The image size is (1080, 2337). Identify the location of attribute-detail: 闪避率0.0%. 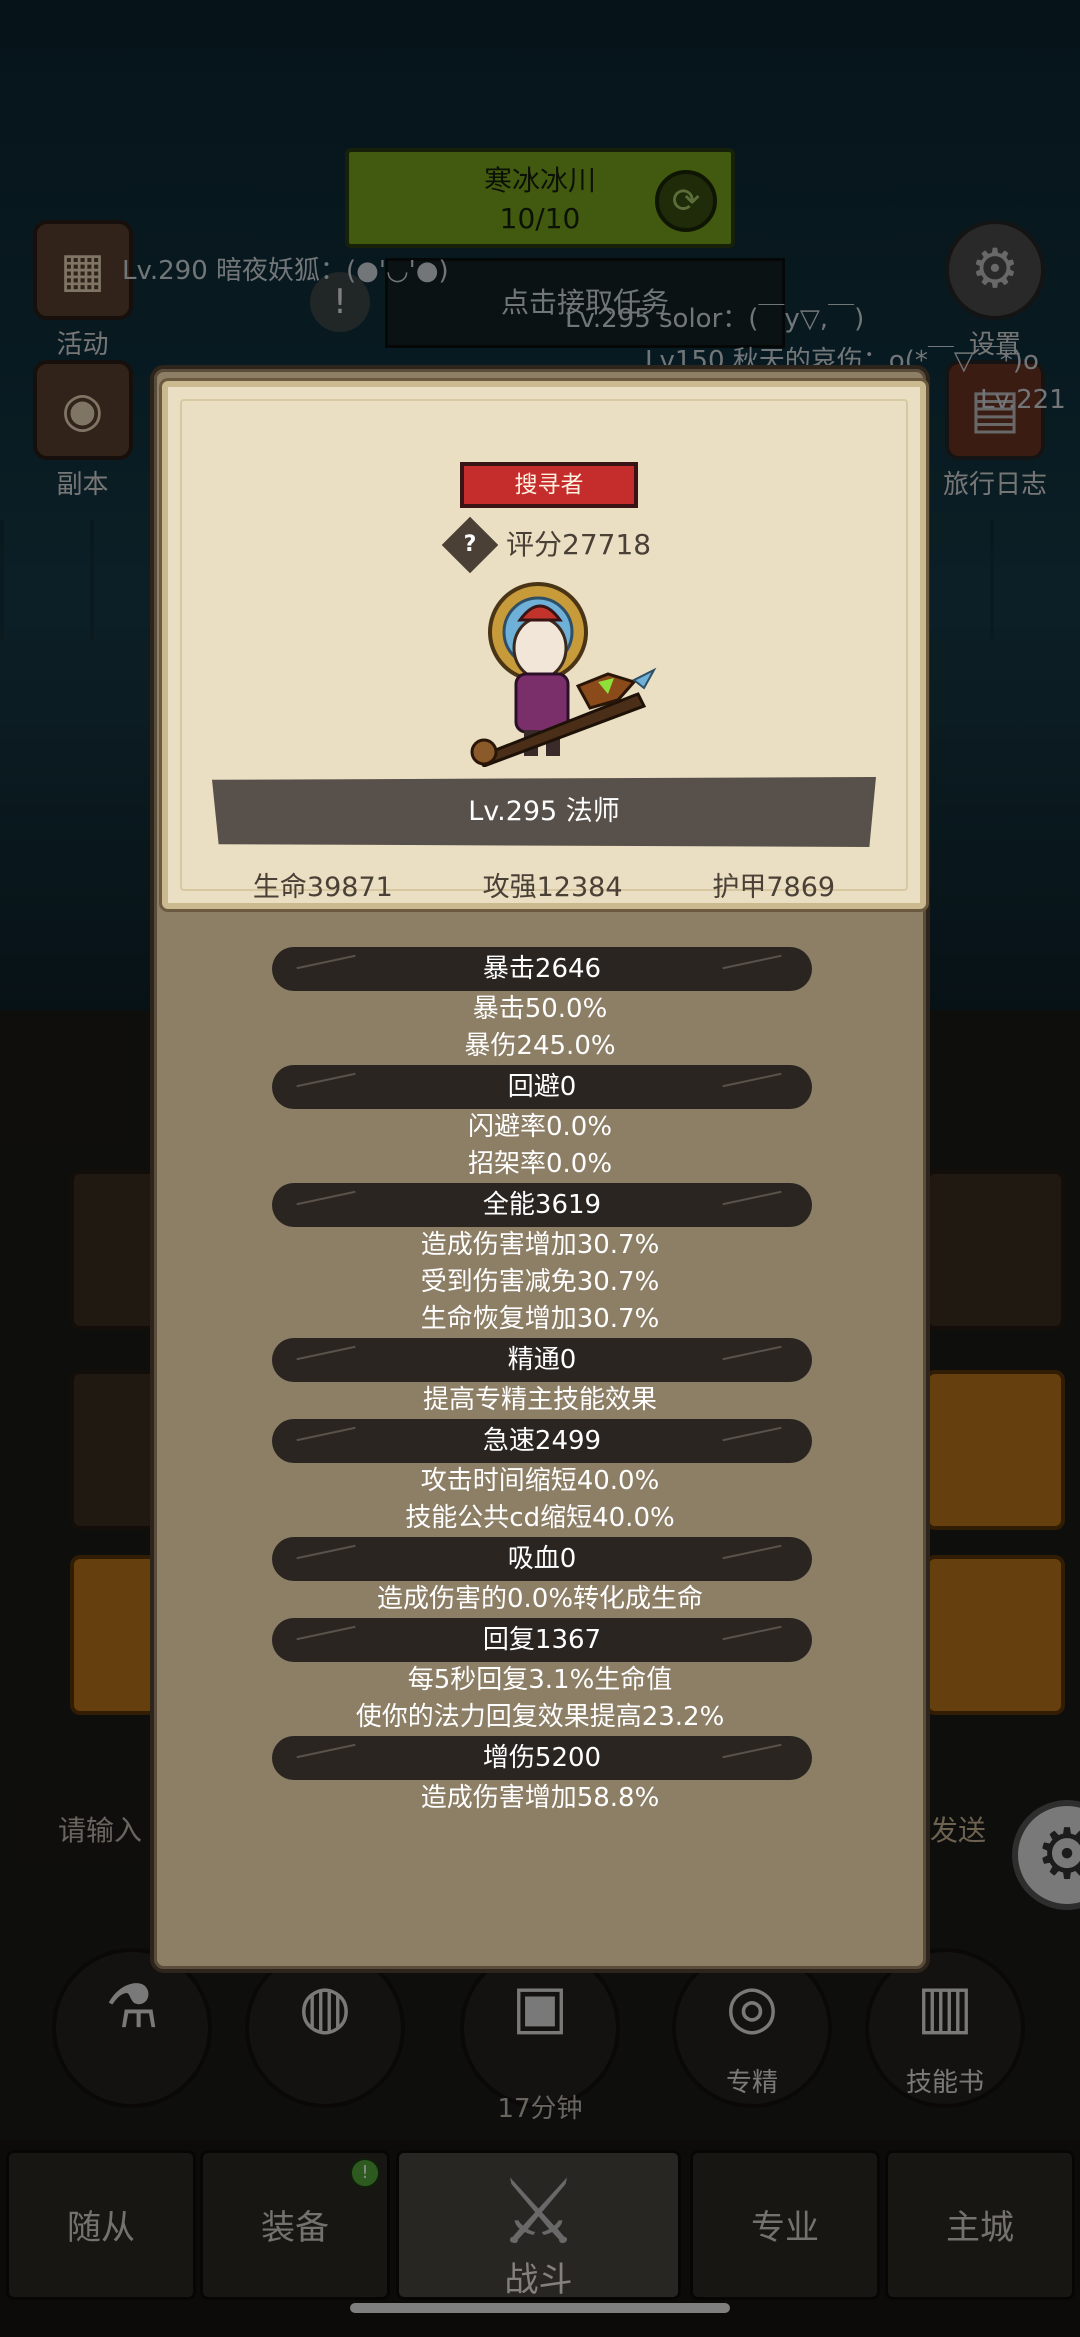
(540, 1127).